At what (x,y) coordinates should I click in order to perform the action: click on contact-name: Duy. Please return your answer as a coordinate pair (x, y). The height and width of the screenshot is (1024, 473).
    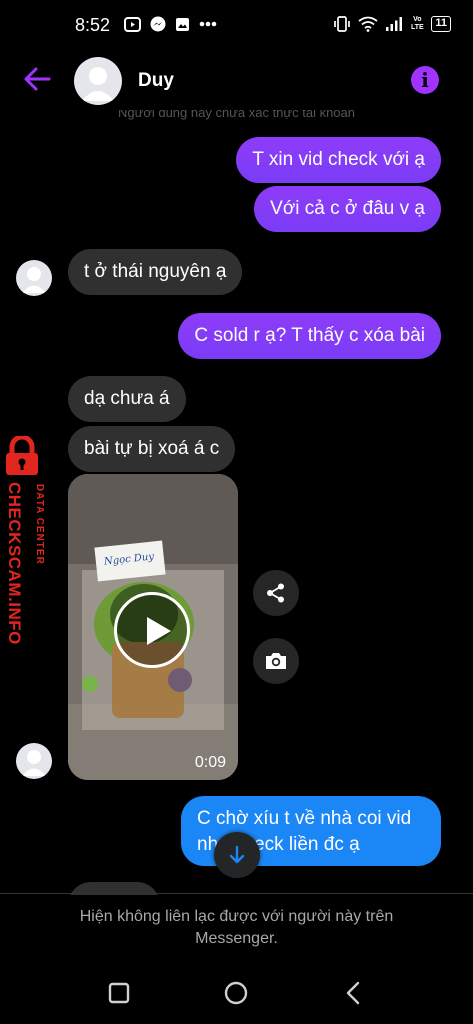
    Looking at the image, I should click on (156, 81).